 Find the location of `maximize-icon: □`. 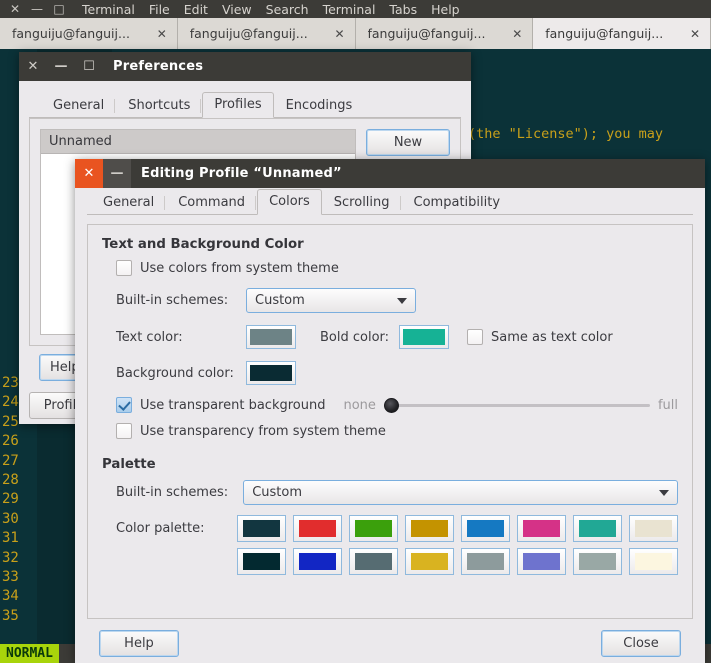

maximize-icon: □ is located at coordinates (59, 9).